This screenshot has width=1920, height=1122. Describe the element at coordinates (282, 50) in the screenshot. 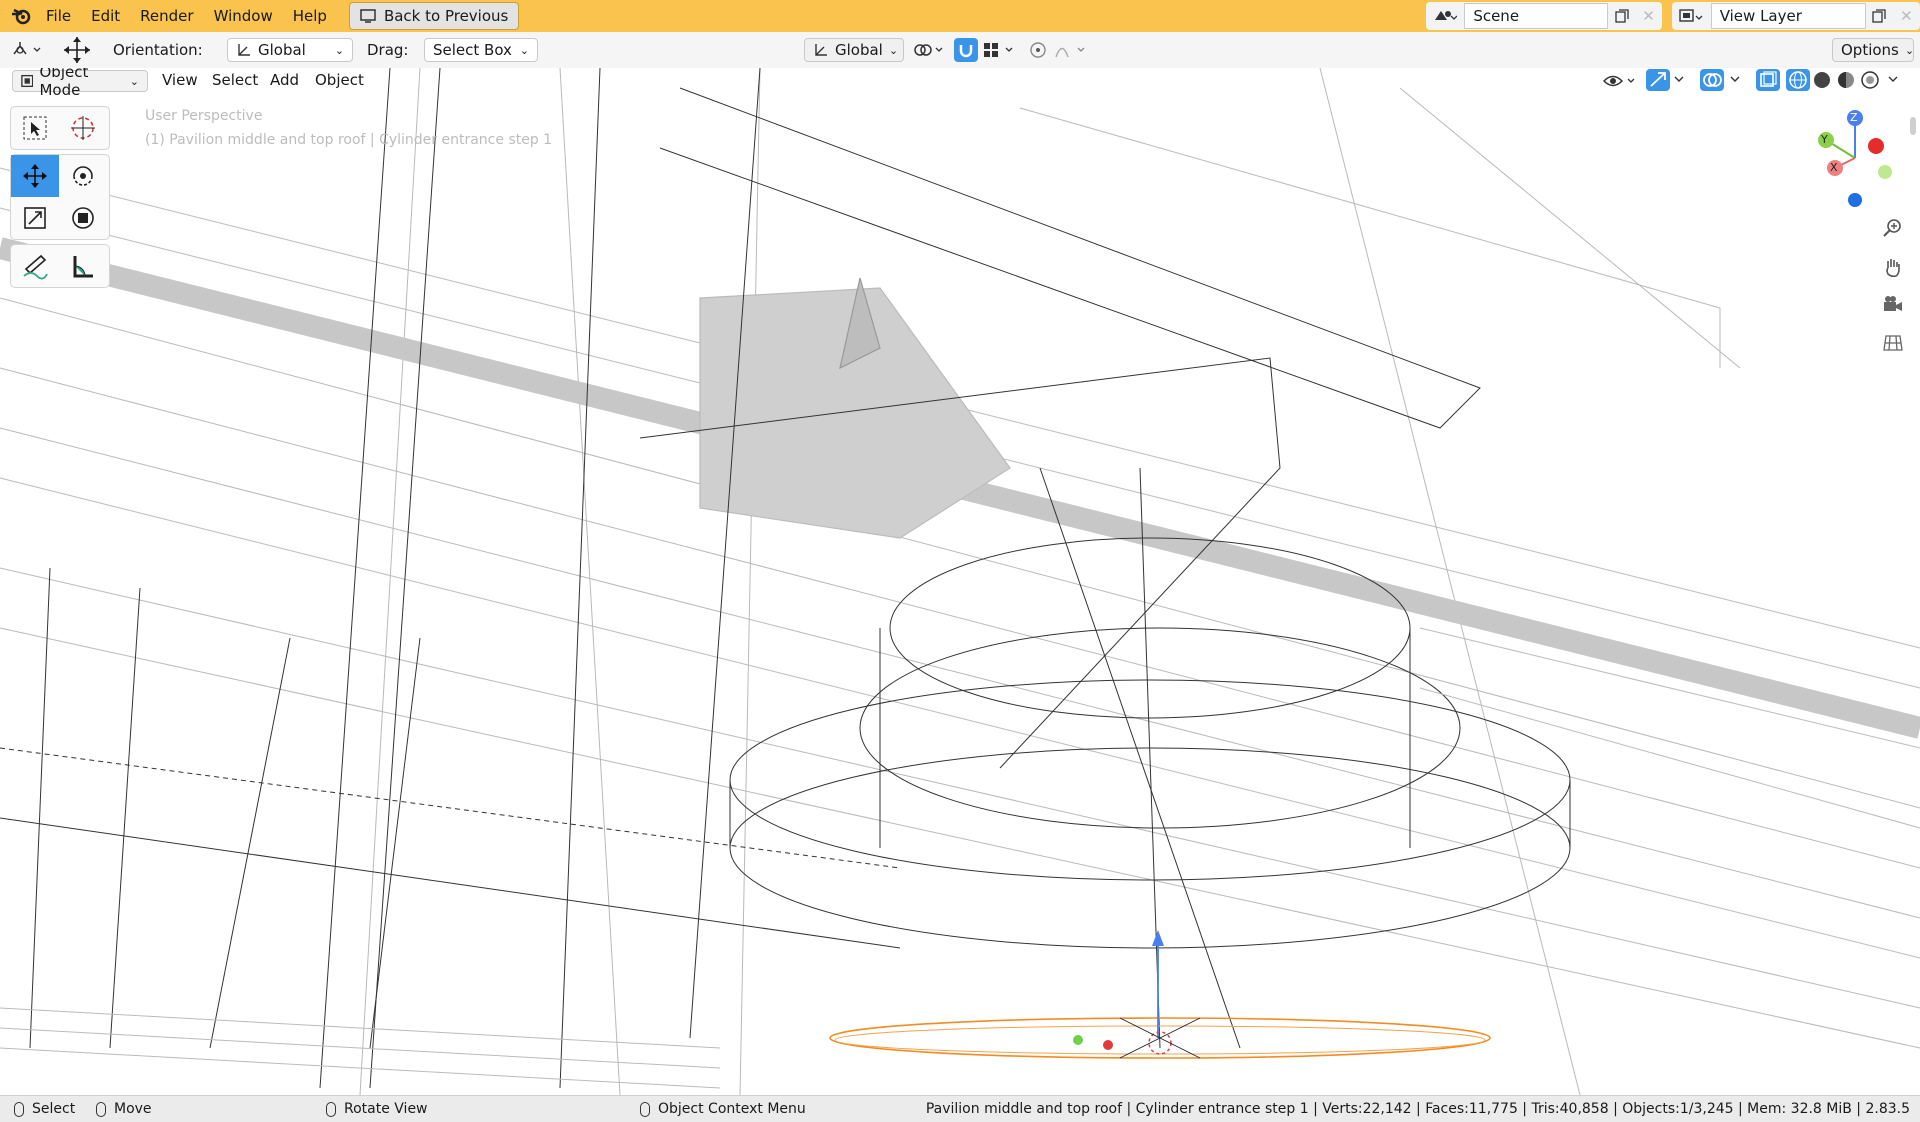

I see `orientation-value: Global` at that location.